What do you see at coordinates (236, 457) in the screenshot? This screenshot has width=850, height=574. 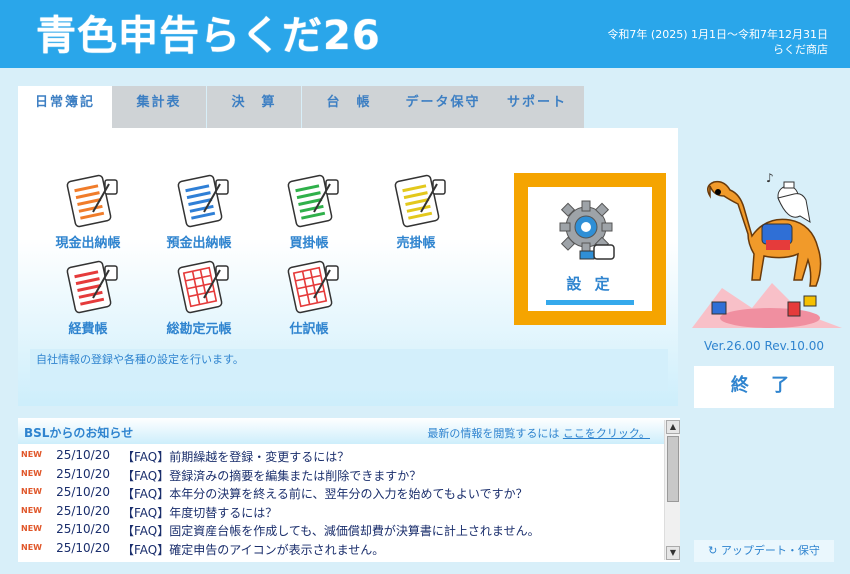 I see `news-text: 【FAQ】前期繰越を登録・変更するには？` at bounding box center [236, 457].